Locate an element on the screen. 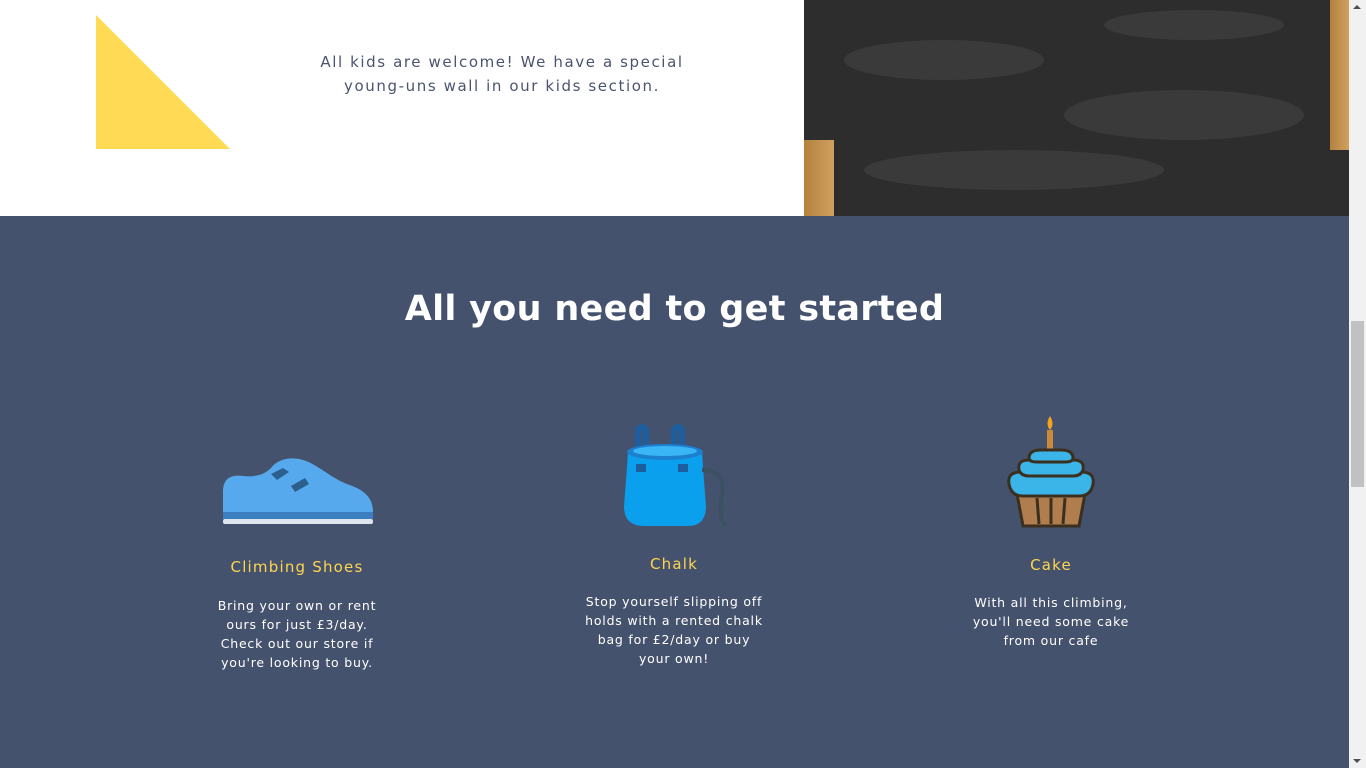 This screenshot has height=768, width=1366. scrollbar-thumb is located at coordinates (1357, 404).